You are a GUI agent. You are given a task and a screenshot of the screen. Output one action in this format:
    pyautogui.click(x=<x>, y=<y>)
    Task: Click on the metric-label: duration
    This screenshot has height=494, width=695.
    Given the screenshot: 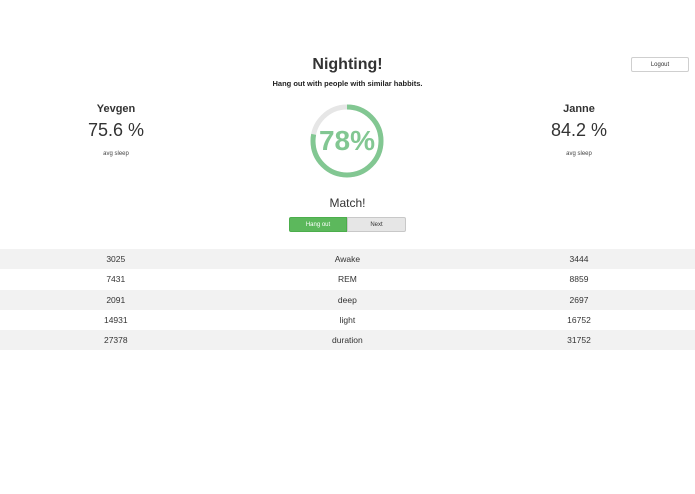 What is the action you would take?
    pyautogui.click(x=347, y=340)
    